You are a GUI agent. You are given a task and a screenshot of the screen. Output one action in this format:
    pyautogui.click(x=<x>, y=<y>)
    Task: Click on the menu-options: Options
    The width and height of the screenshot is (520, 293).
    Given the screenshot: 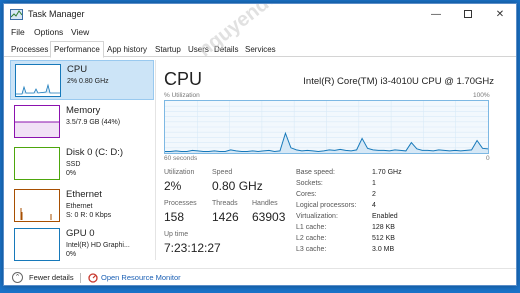 What is the action you would take?
    pyautogui.click(x=48, y=32)
    